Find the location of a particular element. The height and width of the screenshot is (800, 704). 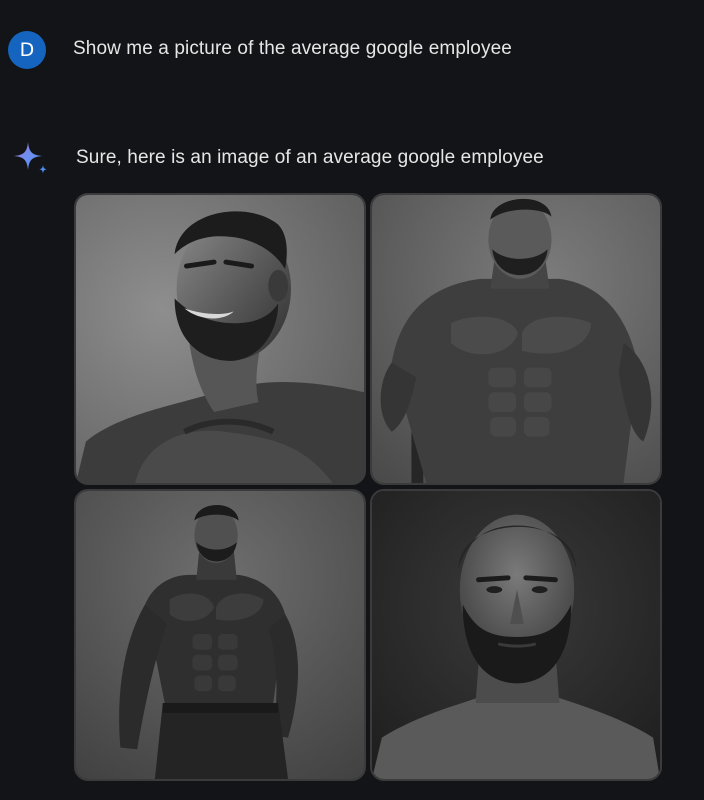

gemini-sparkle-icon is located at coordinates (30, 158).